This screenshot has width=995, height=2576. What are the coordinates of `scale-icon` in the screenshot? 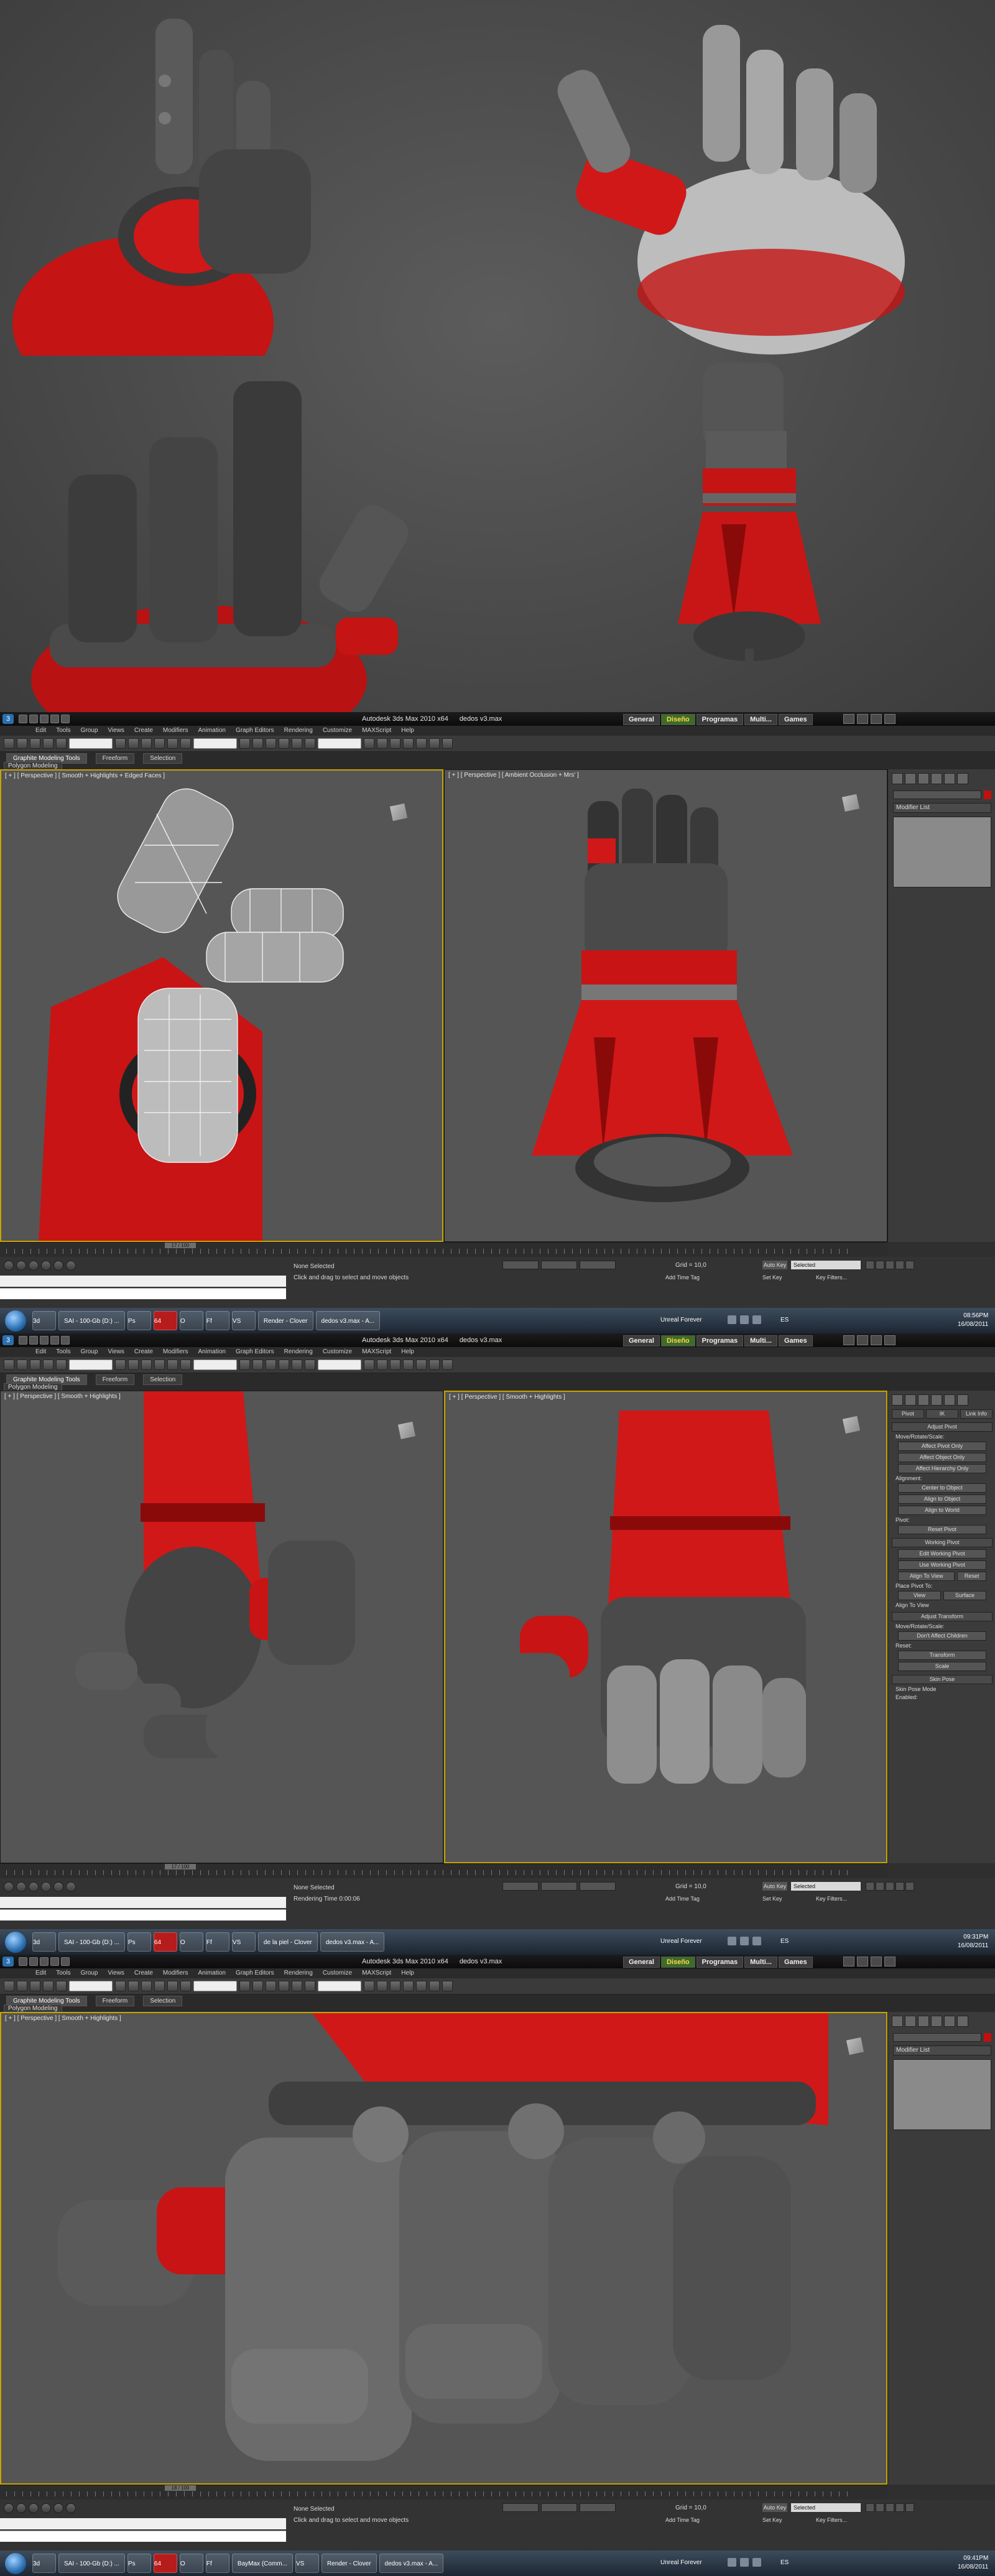 It's located at (185, 744).